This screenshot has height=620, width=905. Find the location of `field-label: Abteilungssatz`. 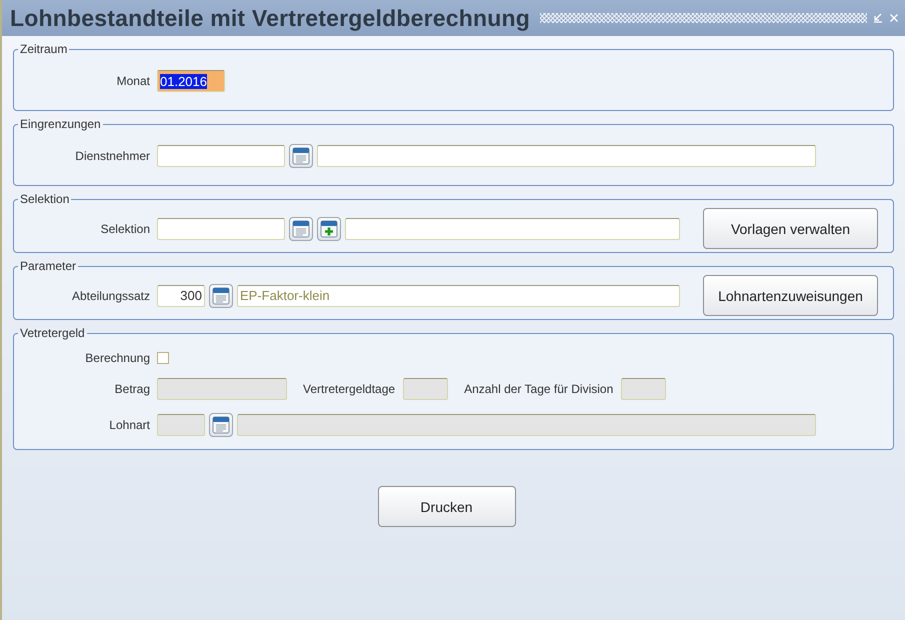

field-label: Abteilungssatz is located at coordinates (110, 295).